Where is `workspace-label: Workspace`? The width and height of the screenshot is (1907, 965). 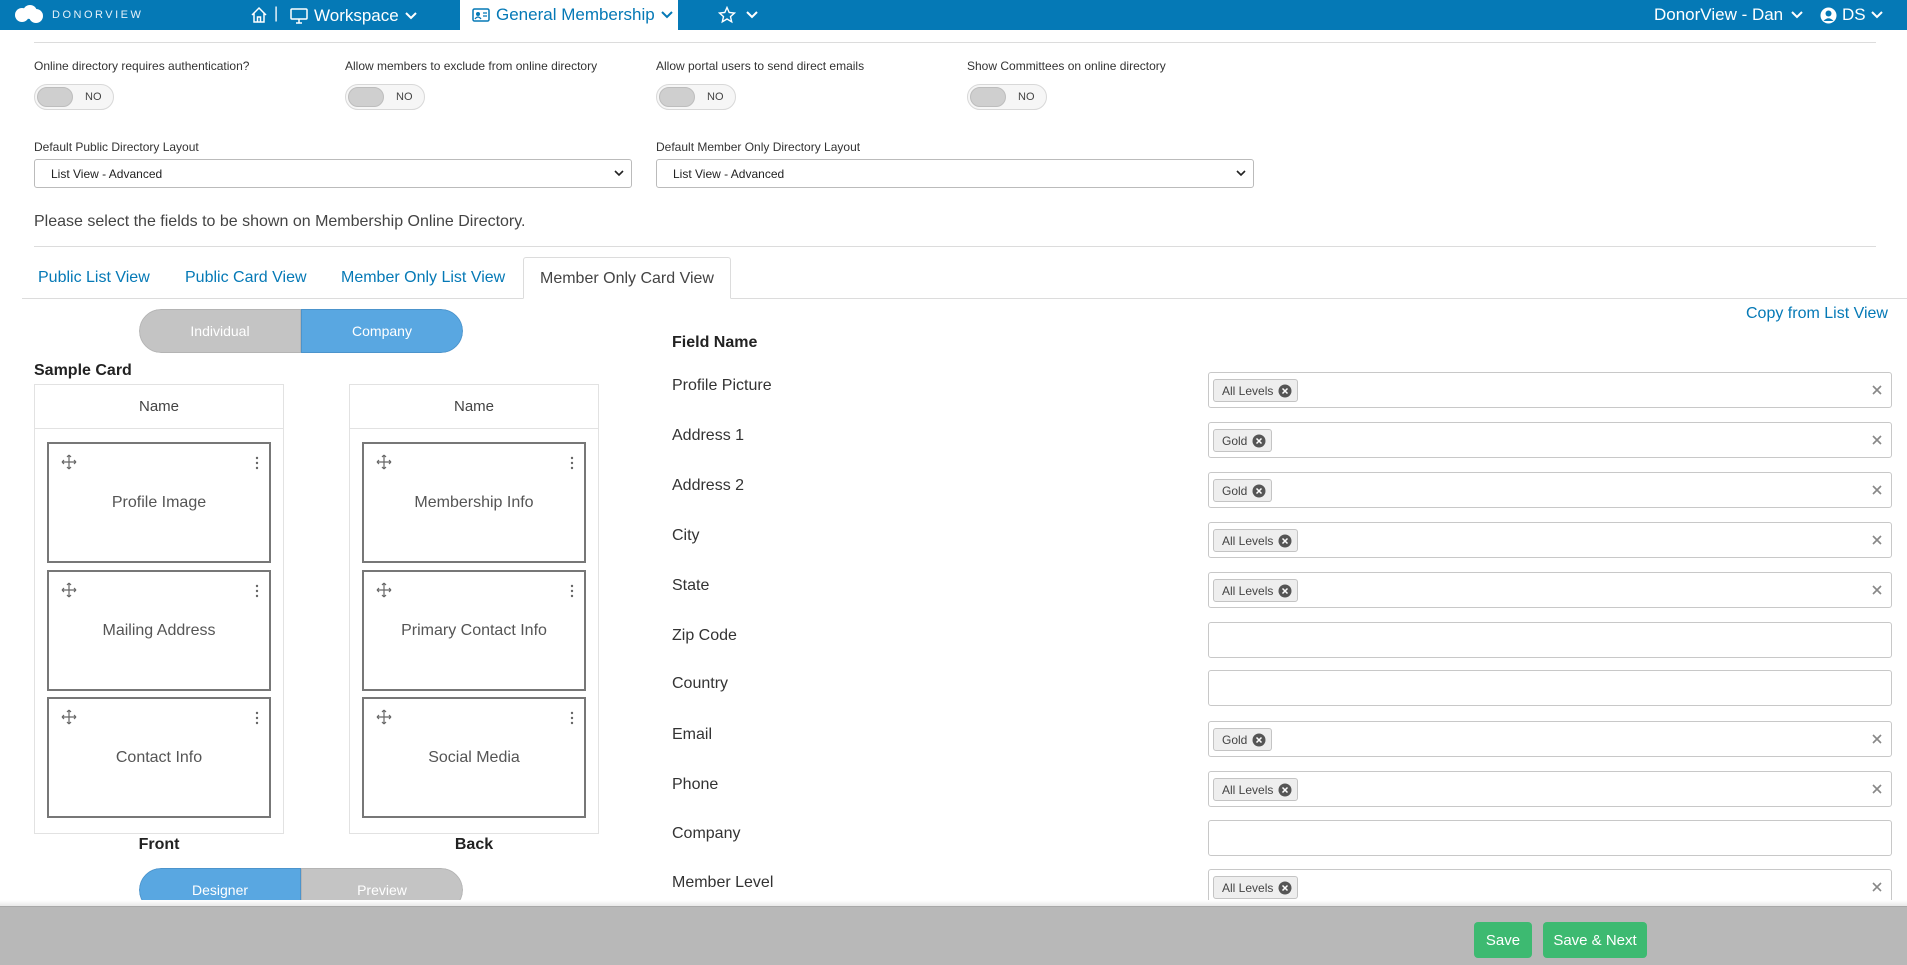 workspace-label: Workspace is located at coordinates (356, 15).